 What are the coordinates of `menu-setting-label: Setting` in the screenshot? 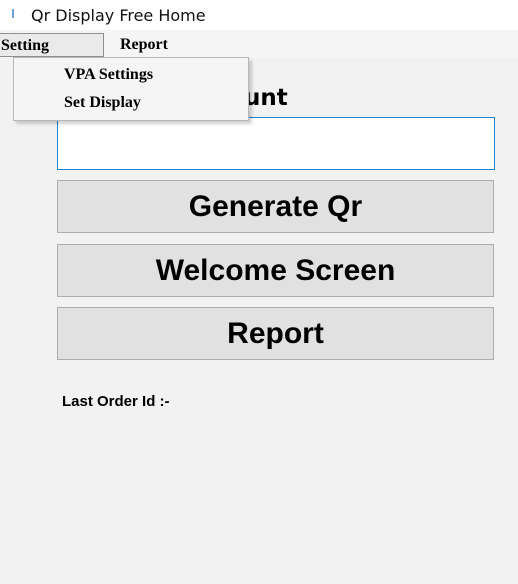 It's located at (25, 45).